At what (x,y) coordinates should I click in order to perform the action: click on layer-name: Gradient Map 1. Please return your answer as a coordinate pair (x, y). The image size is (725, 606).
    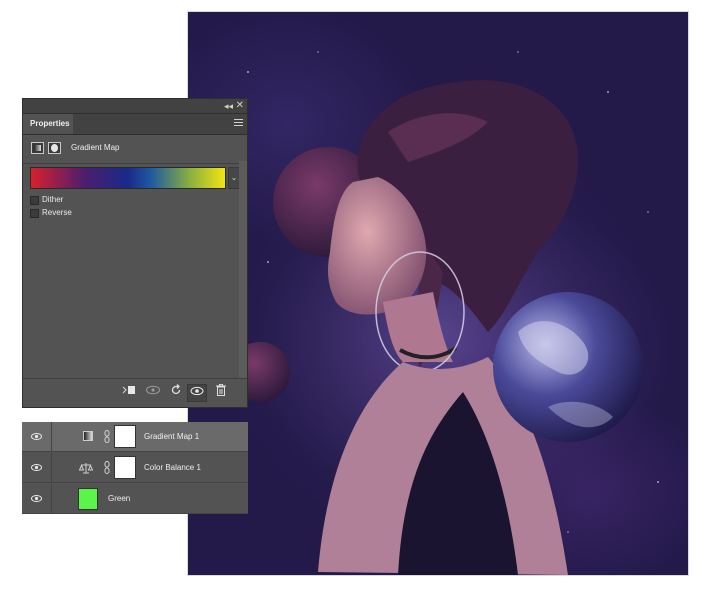
    Looking at the image, I should click on (172, 436).